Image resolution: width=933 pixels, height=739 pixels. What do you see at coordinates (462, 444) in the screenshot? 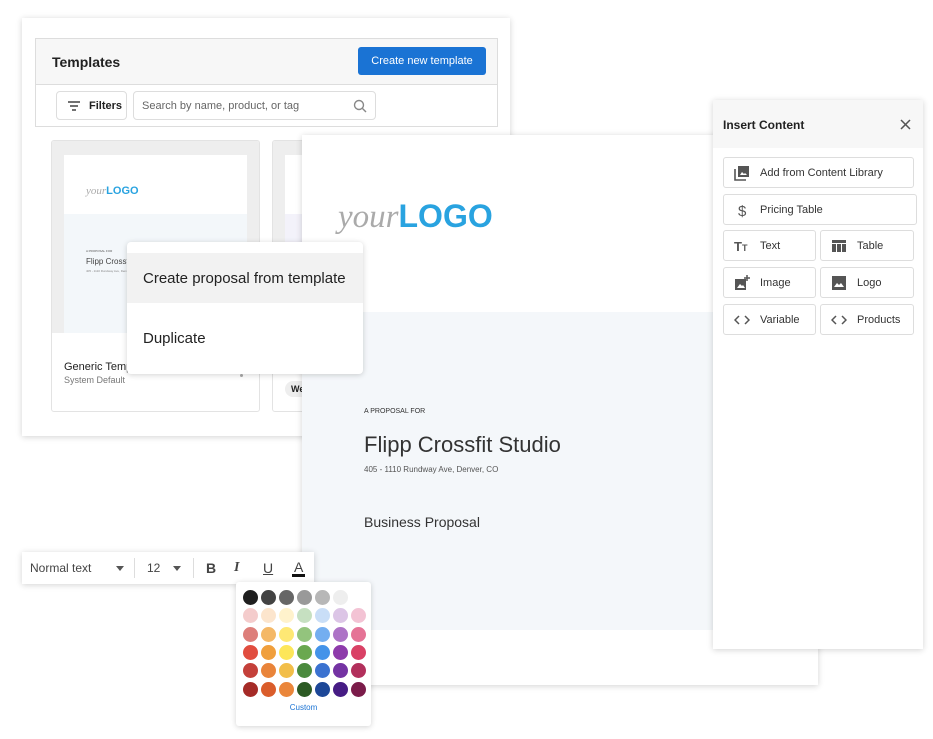
I see `document-title: Flipp Crossfit Studio` at bounding box center [462, 444].